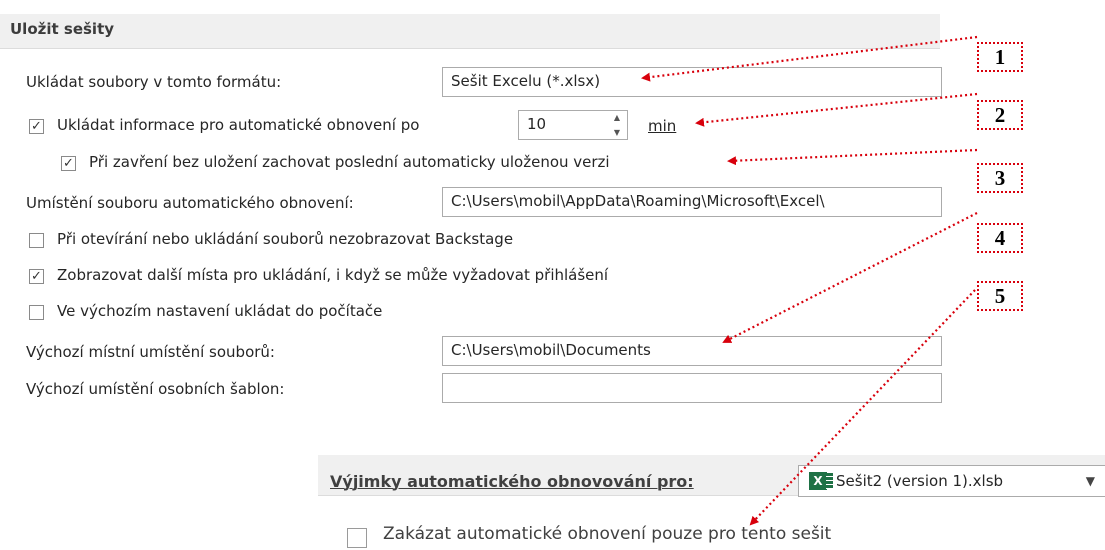 The width and height of the screenshot is (1105, 550). I want to click on keep-last-checkbox: ✓, so click(68, 163).